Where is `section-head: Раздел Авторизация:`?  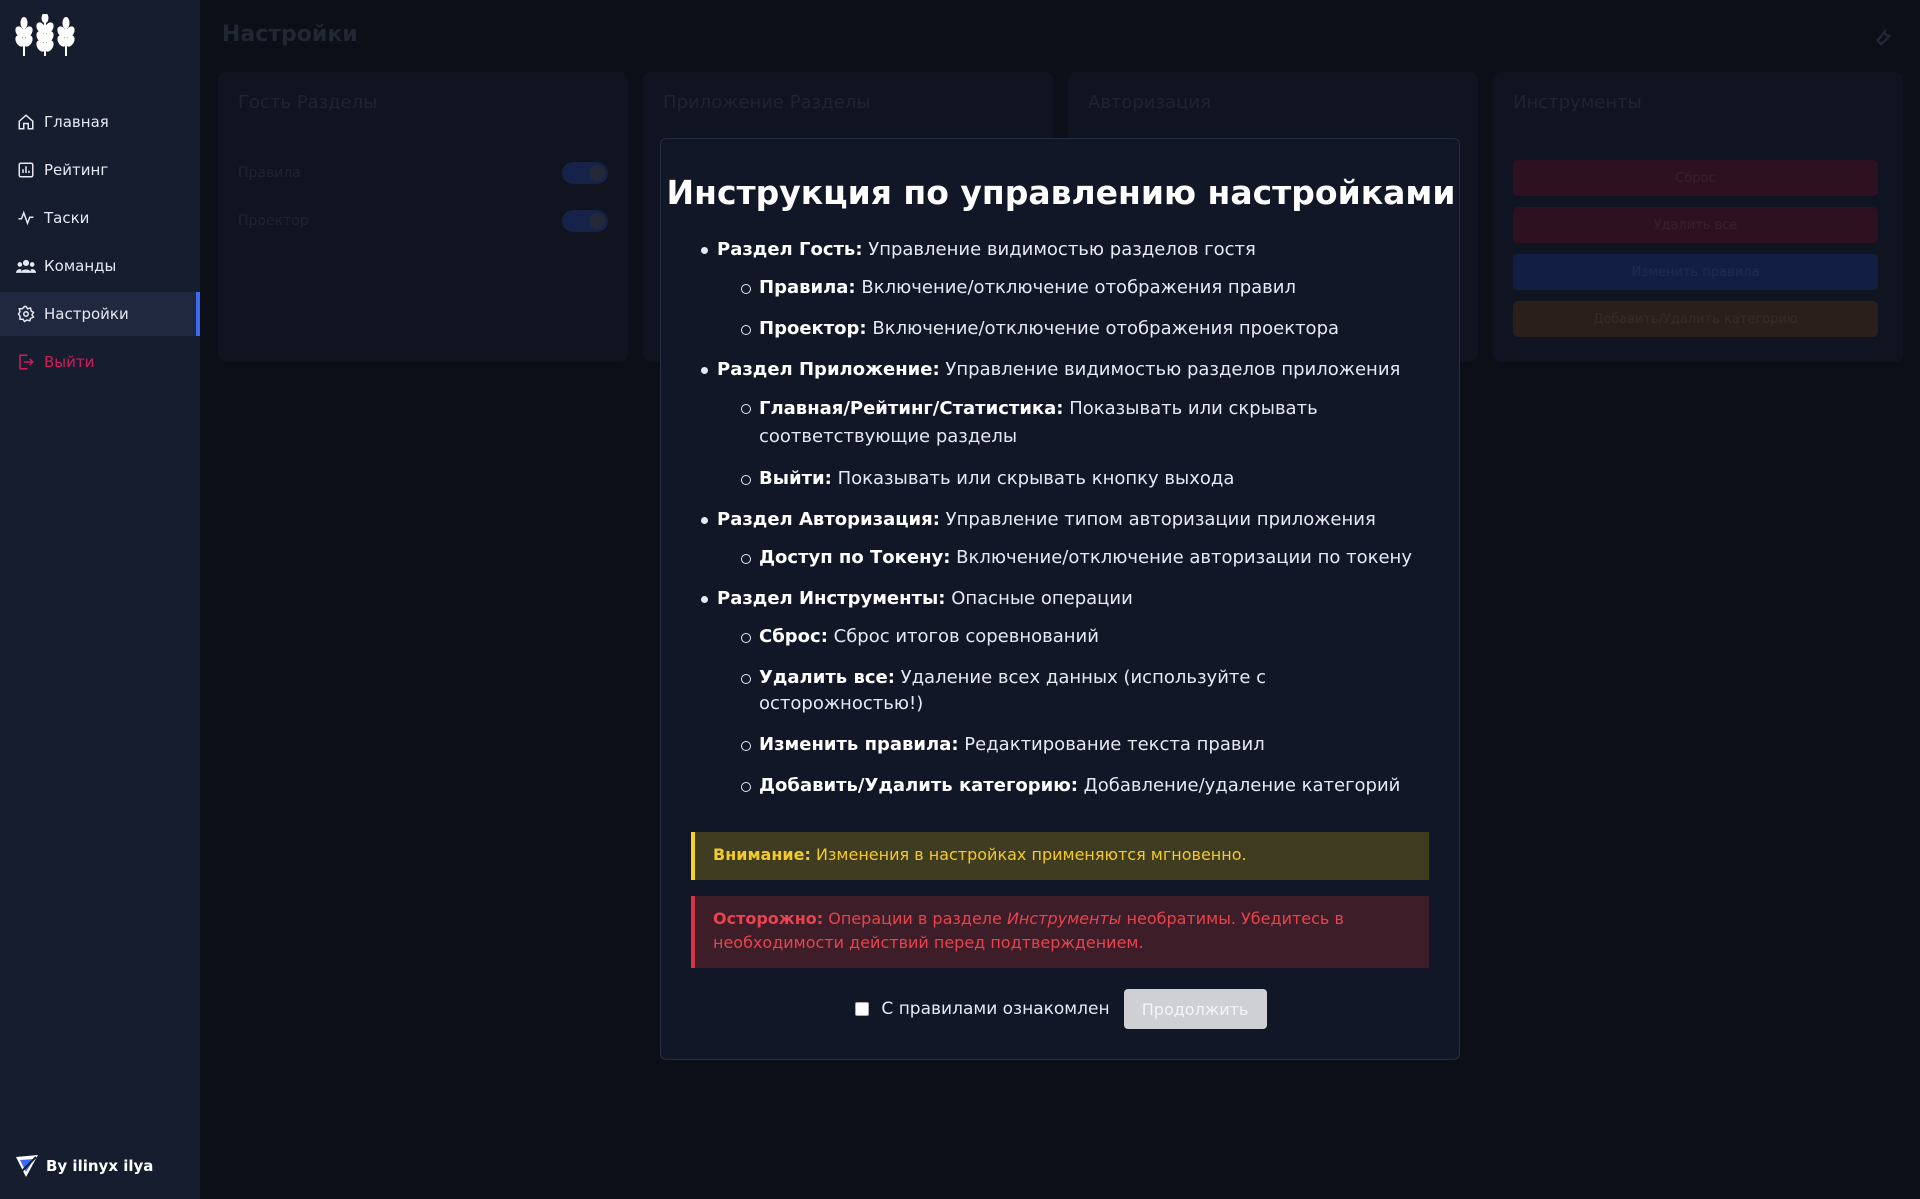
section-head: Раздел Авторизация: is located at coordinates (828, 519).